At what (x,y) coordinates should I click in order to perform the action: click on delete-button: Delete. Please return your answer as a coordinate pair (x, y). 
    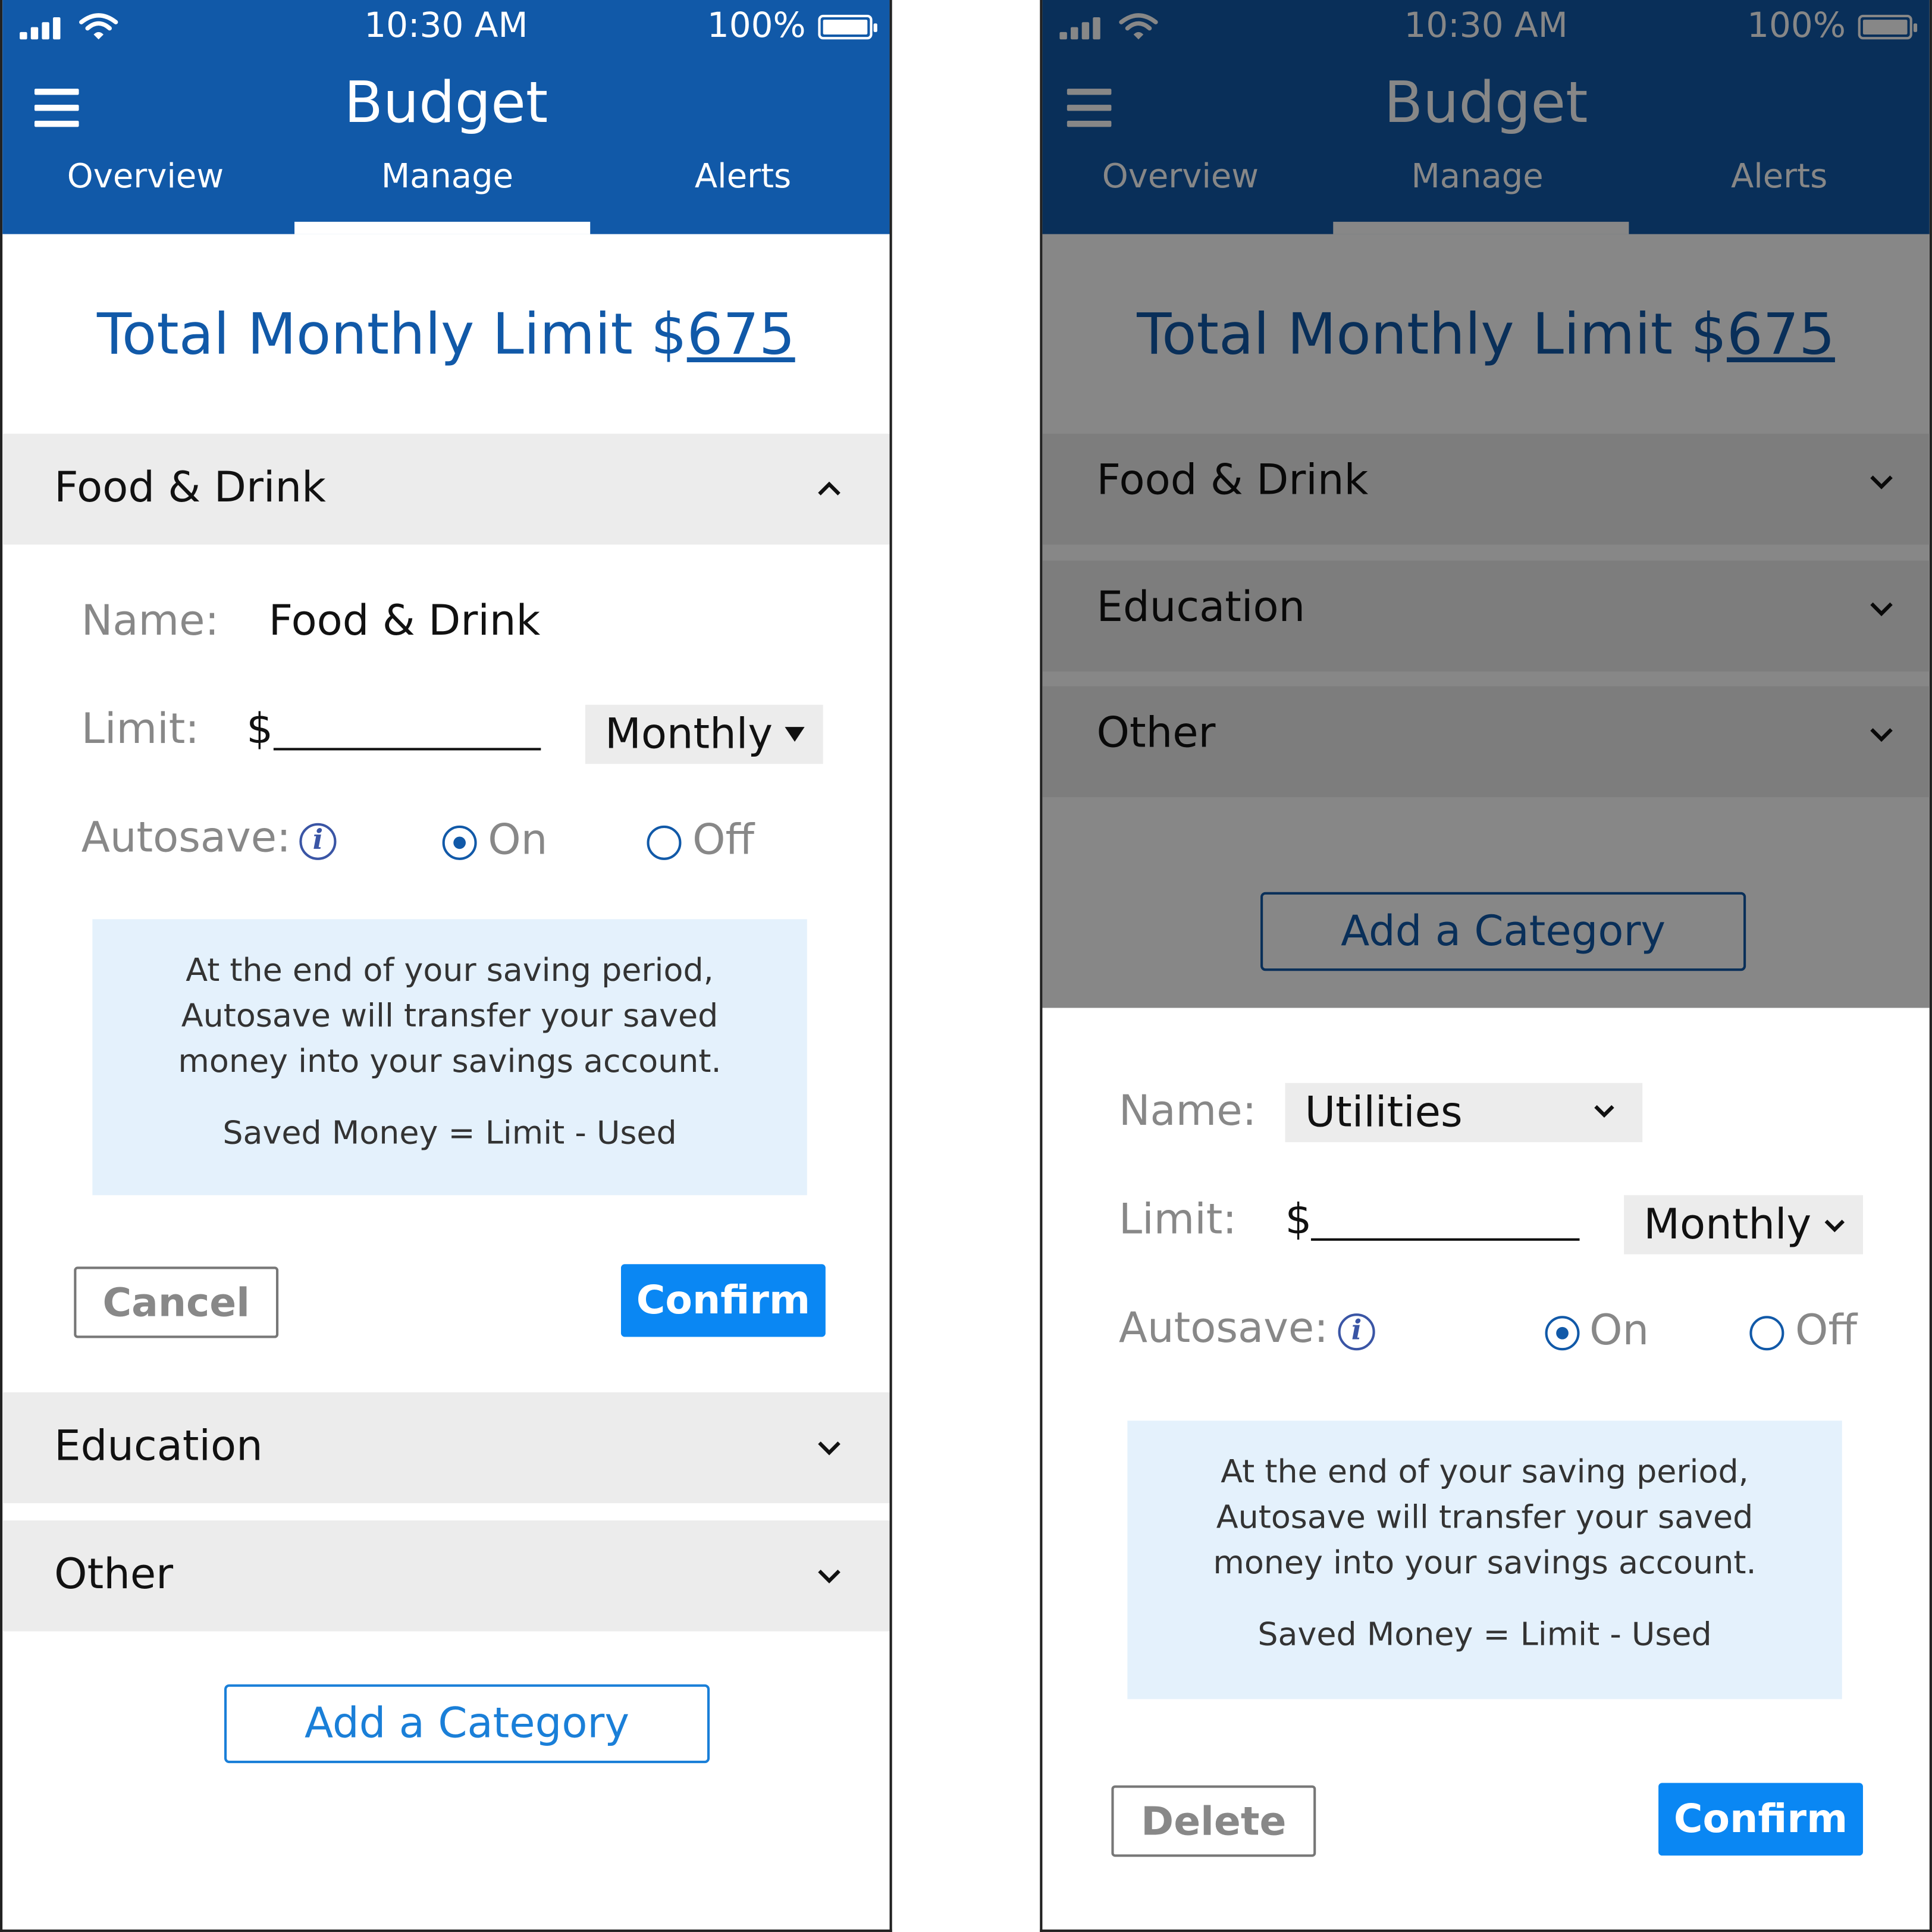
    Looking at the image, I should click on (1213, 1821).